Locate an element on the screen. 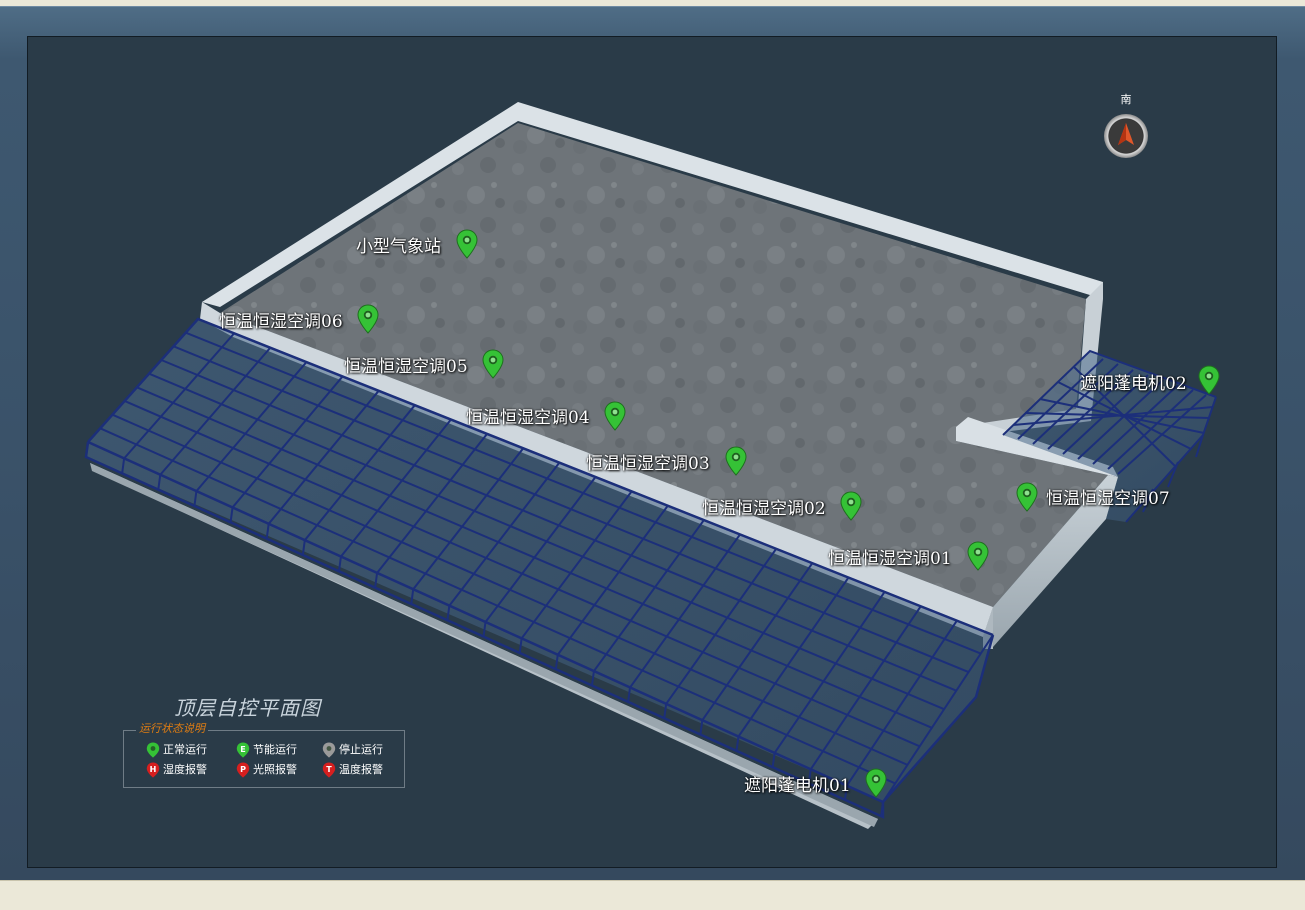 This screenshot has height=910, width=1305. device-label: 遮阳蓬电机02 is located at coordinates (1133, 384).